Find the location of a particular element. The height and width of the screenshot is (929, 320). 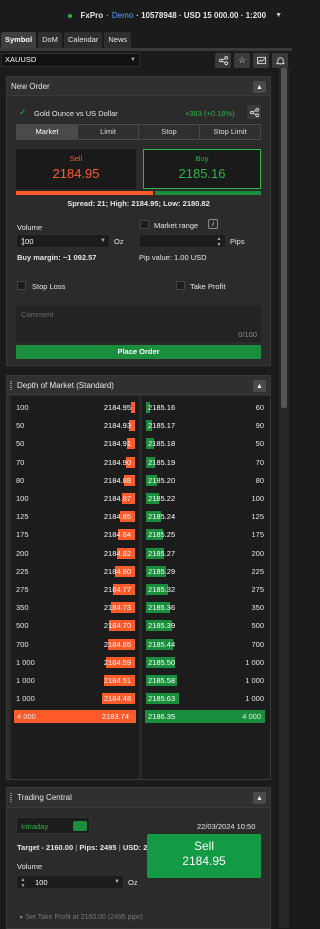

bid-price: 2184.93 is located at coordinates (117, 426).